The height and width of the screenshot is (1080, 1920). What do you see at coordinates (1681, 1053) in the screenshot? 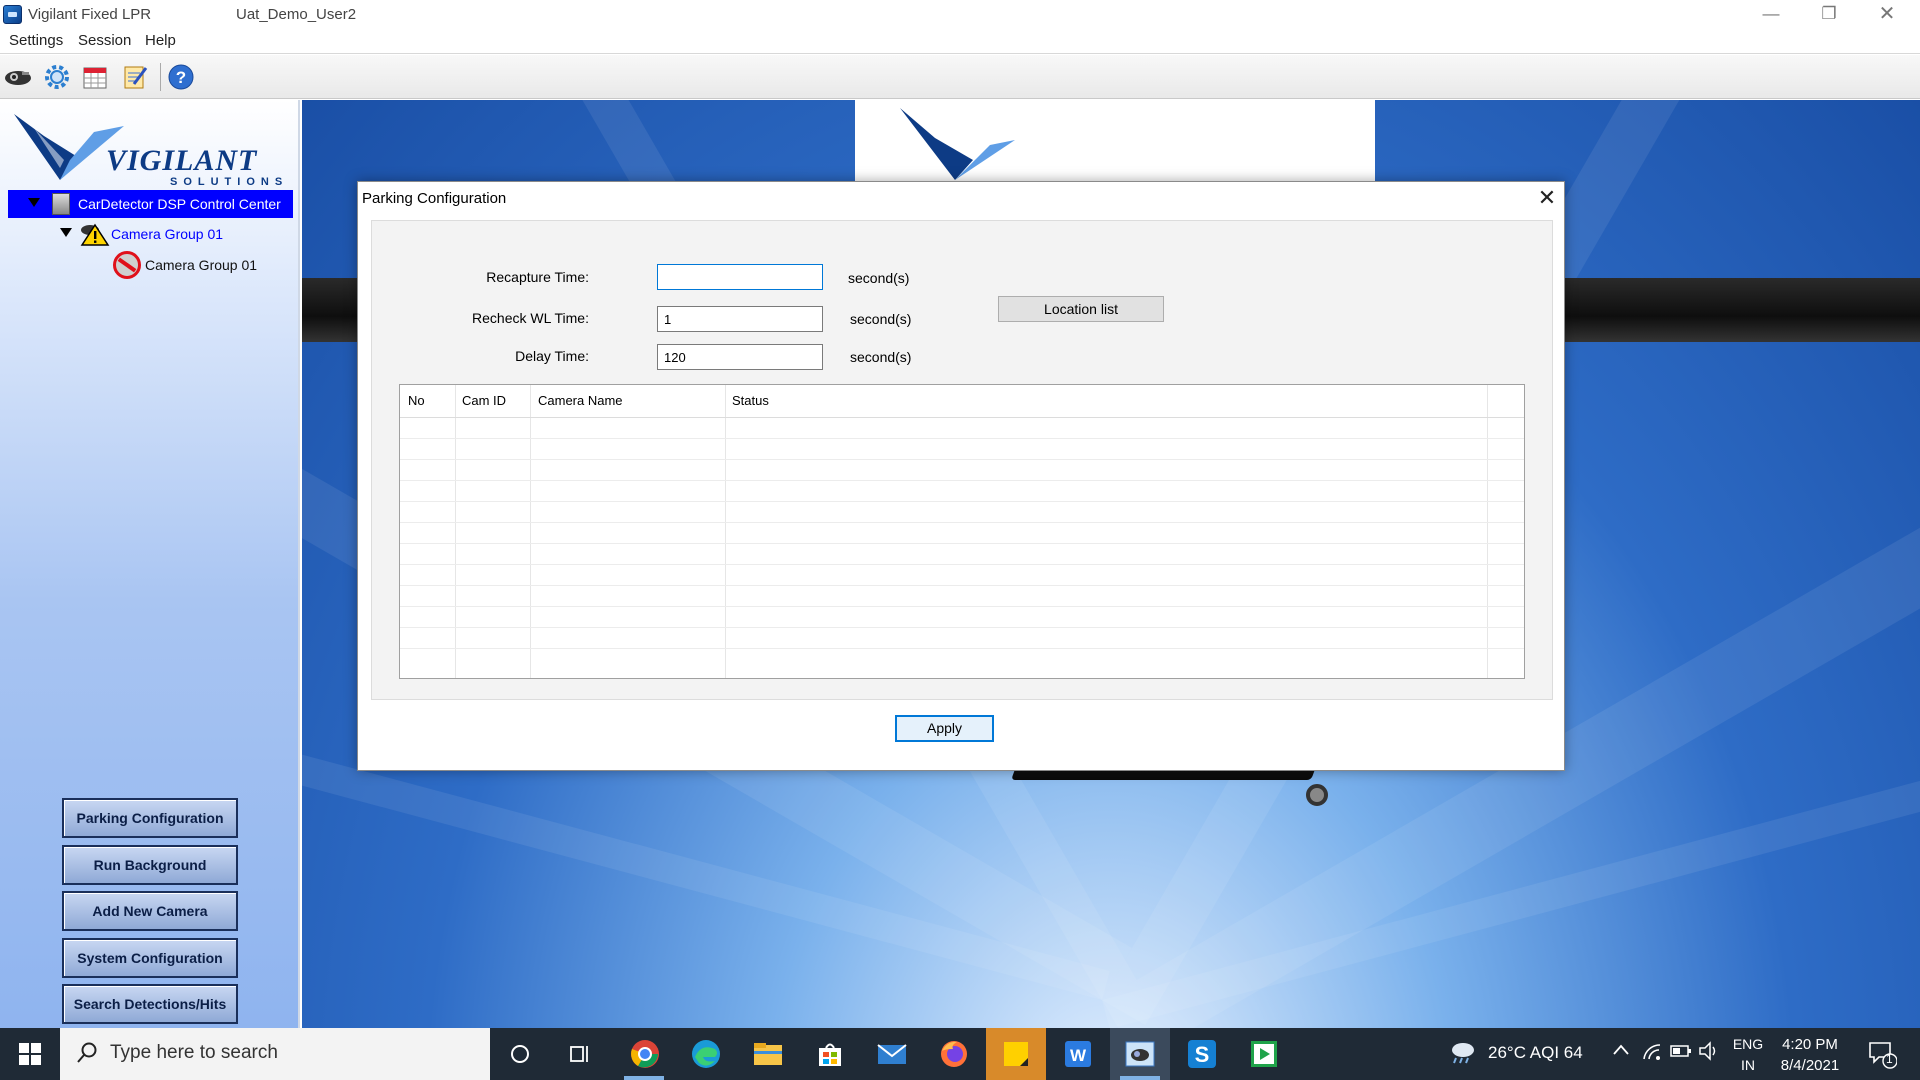
I see `battery-icon` at bounding box center [1681, 1053].